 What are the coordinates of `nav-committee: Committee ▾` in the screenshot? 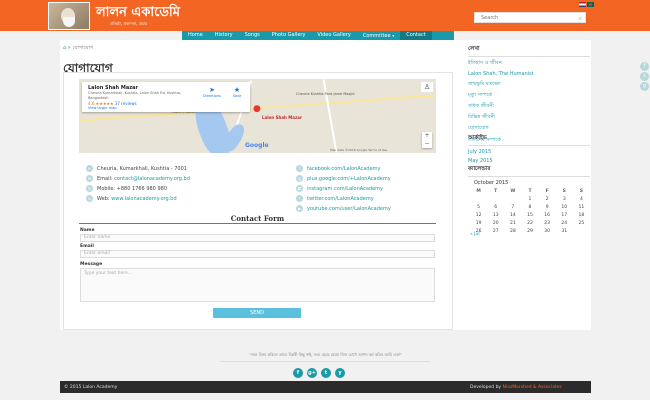 It's located at (378, 35).